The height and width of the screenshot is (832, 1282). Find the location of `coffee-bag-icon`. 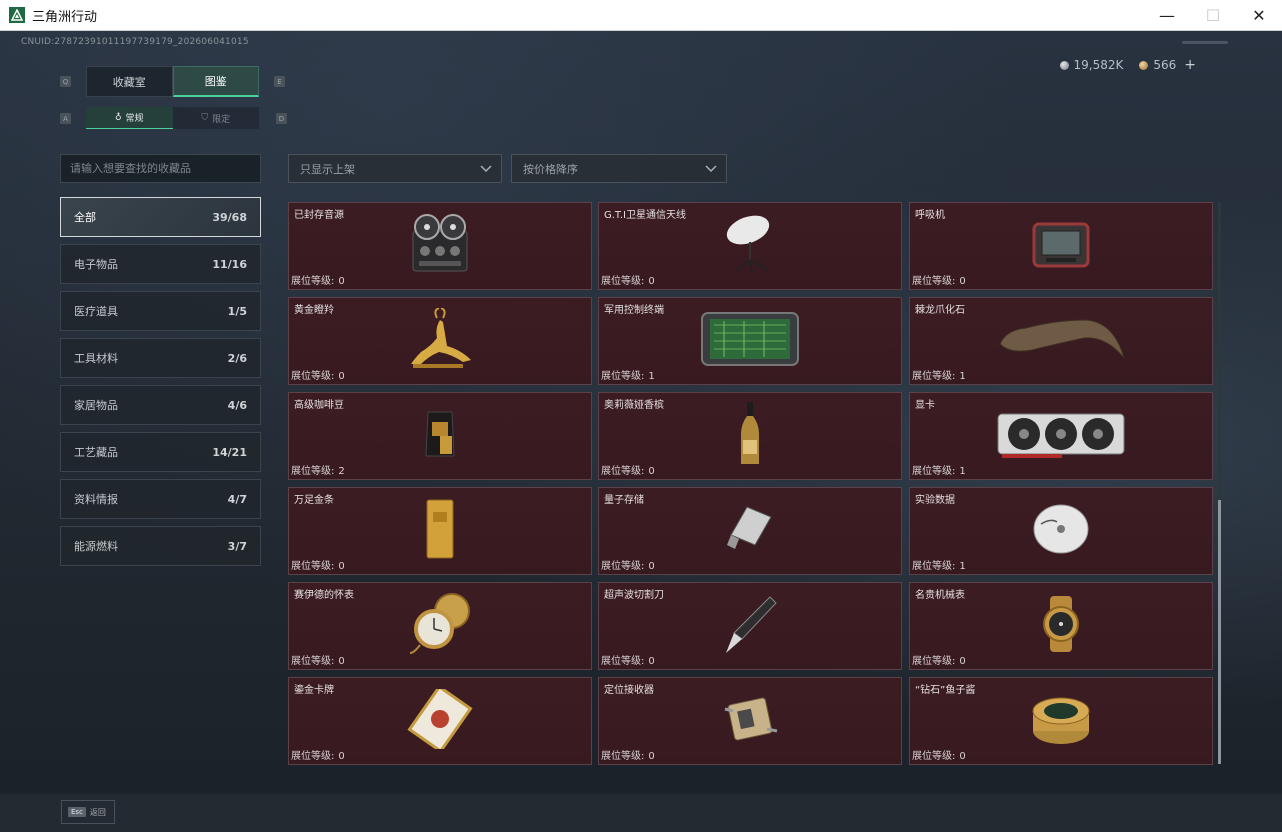

coffee-bag-icon is located at coordinates (440, 436).